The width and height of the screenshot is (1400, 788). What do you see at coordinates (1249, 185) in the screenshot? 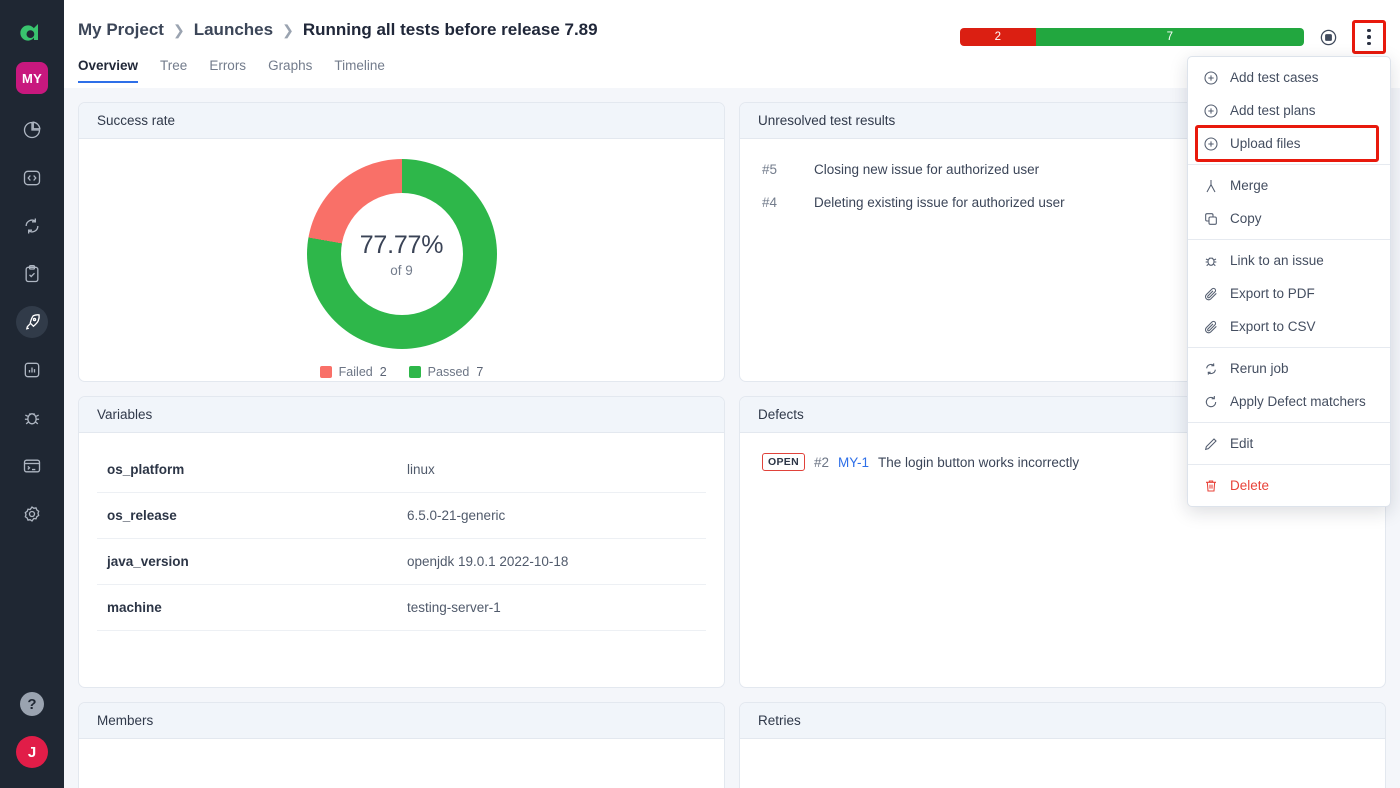
I see `menu-item-label: Merge` at bounding box center [1249, 185].